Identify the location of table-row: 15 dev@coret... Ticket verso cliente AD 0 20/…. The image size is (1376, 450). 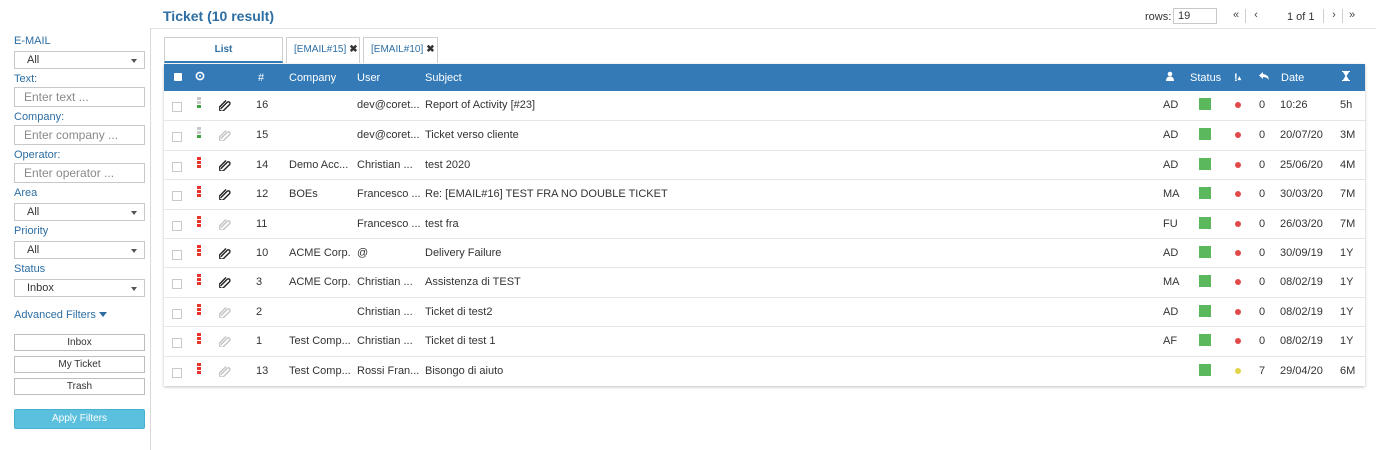
(764, 134).